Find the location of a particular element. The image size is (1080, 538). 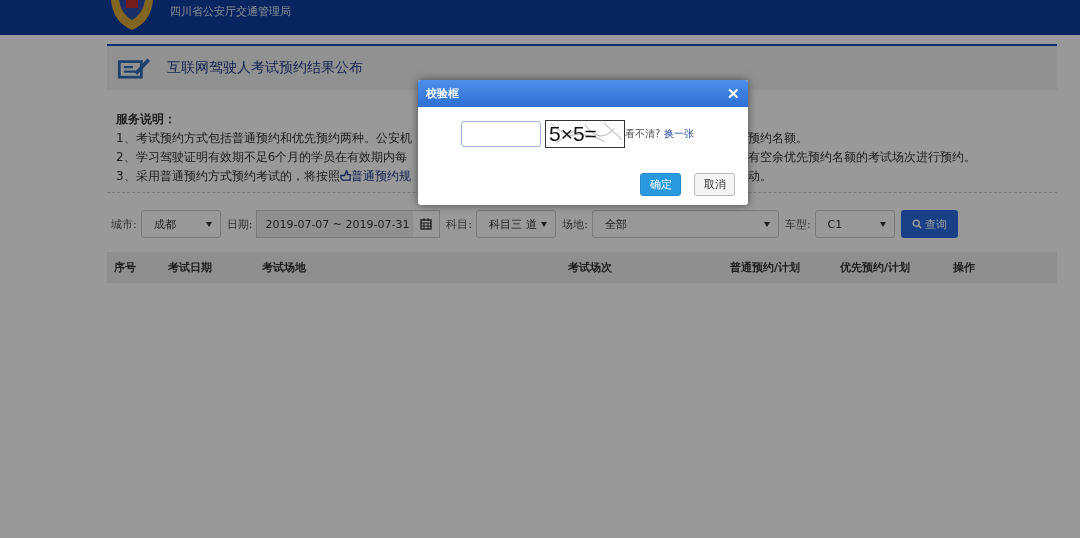

column-header: 序号 is located at coordinates (125, 267).